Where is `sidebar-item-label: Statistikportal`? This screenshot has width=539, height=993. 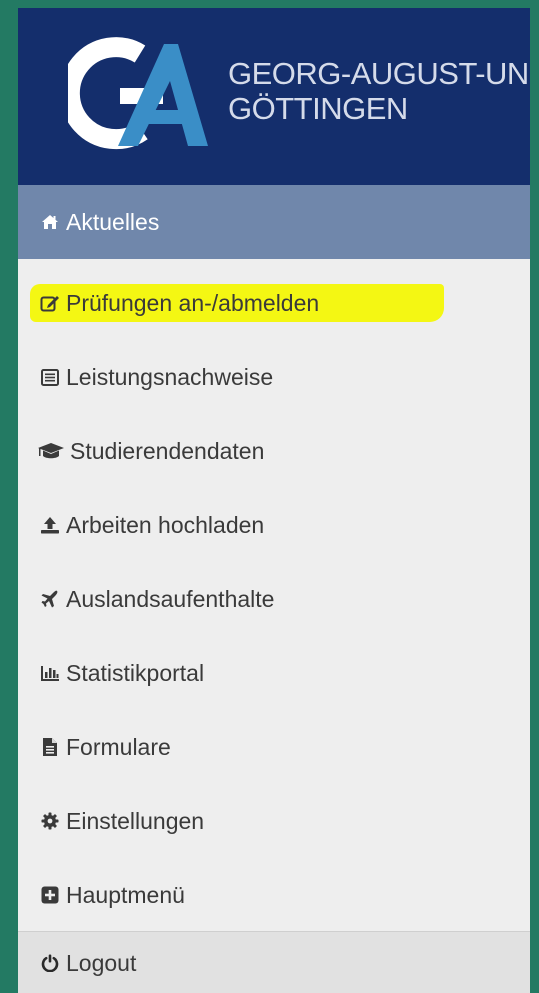 sidebar-item-label: Statistikportal is located at coordinates (135, 672).